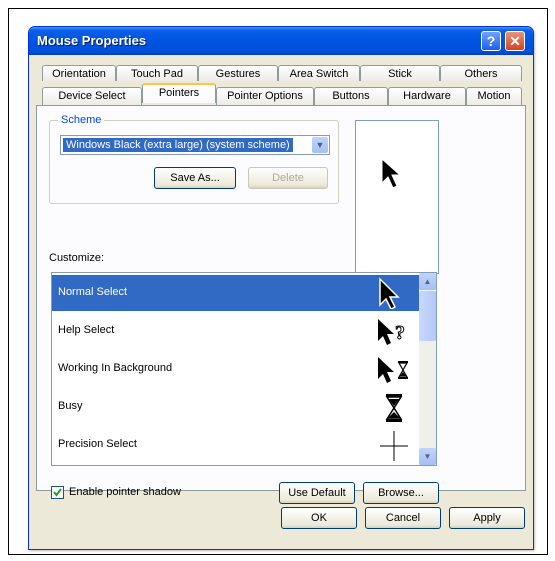  I want to click on tab-orientation: Orientation, so click(79, 73).